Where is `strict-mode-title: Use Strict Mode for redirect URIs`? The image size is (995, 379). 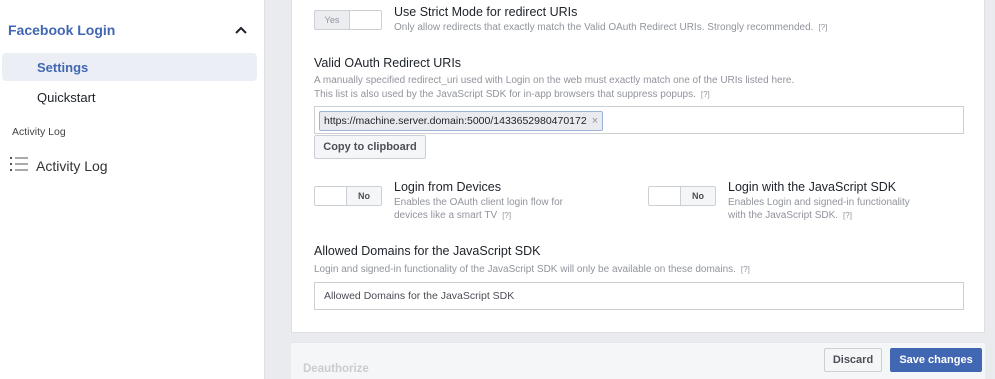 strict-mode-title: Use Strict Mode for redirect URIs is located at coordinates (486, 12).